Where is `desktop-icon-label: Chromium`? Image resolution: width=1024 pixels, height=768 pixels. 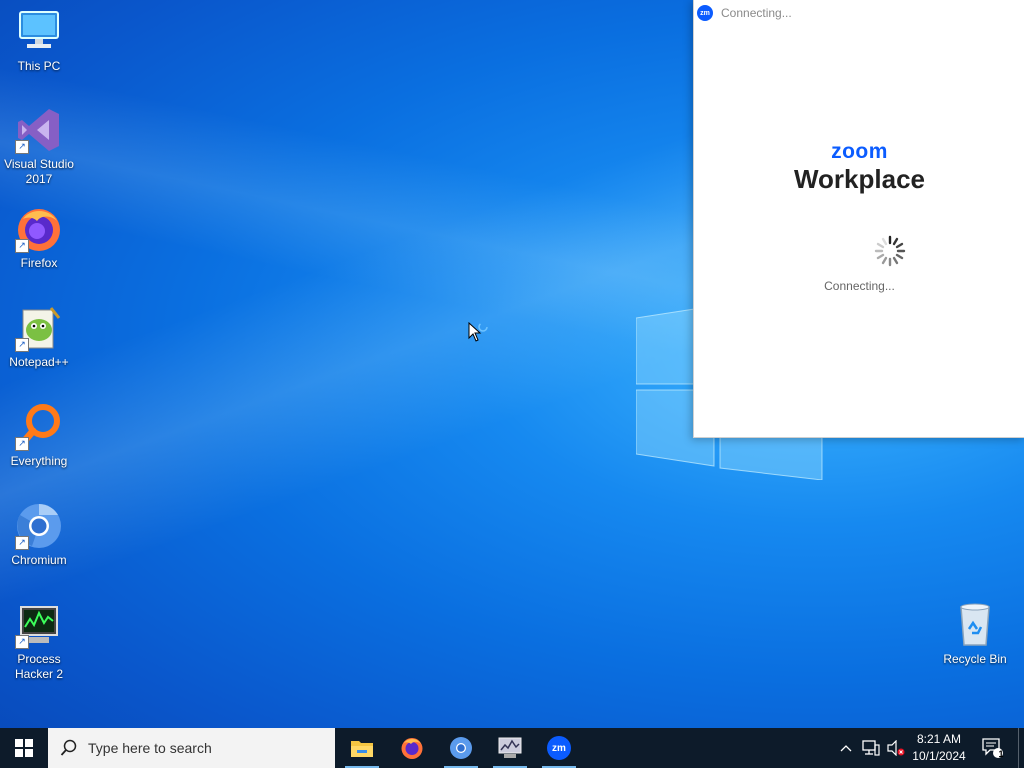
desktop-icon-label: Chromium is located at coordinates (39, 560).